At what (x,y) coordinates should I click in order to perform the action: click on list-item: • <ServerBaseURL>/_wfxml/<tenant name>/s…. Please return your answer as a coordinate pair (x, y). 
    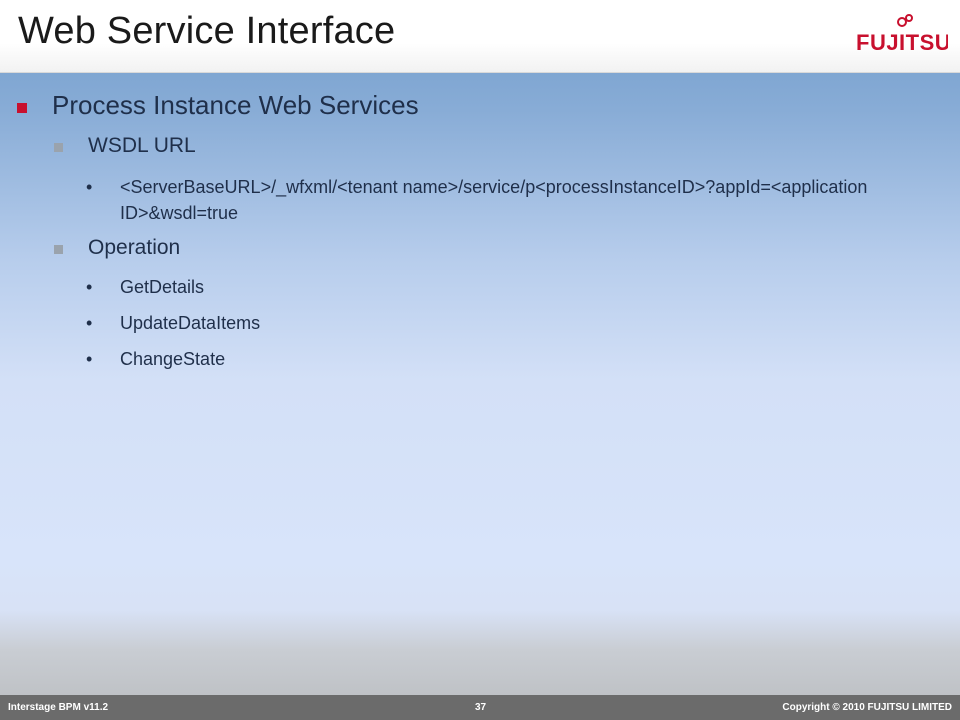
    Looking at the image, I should click on (486, 200).